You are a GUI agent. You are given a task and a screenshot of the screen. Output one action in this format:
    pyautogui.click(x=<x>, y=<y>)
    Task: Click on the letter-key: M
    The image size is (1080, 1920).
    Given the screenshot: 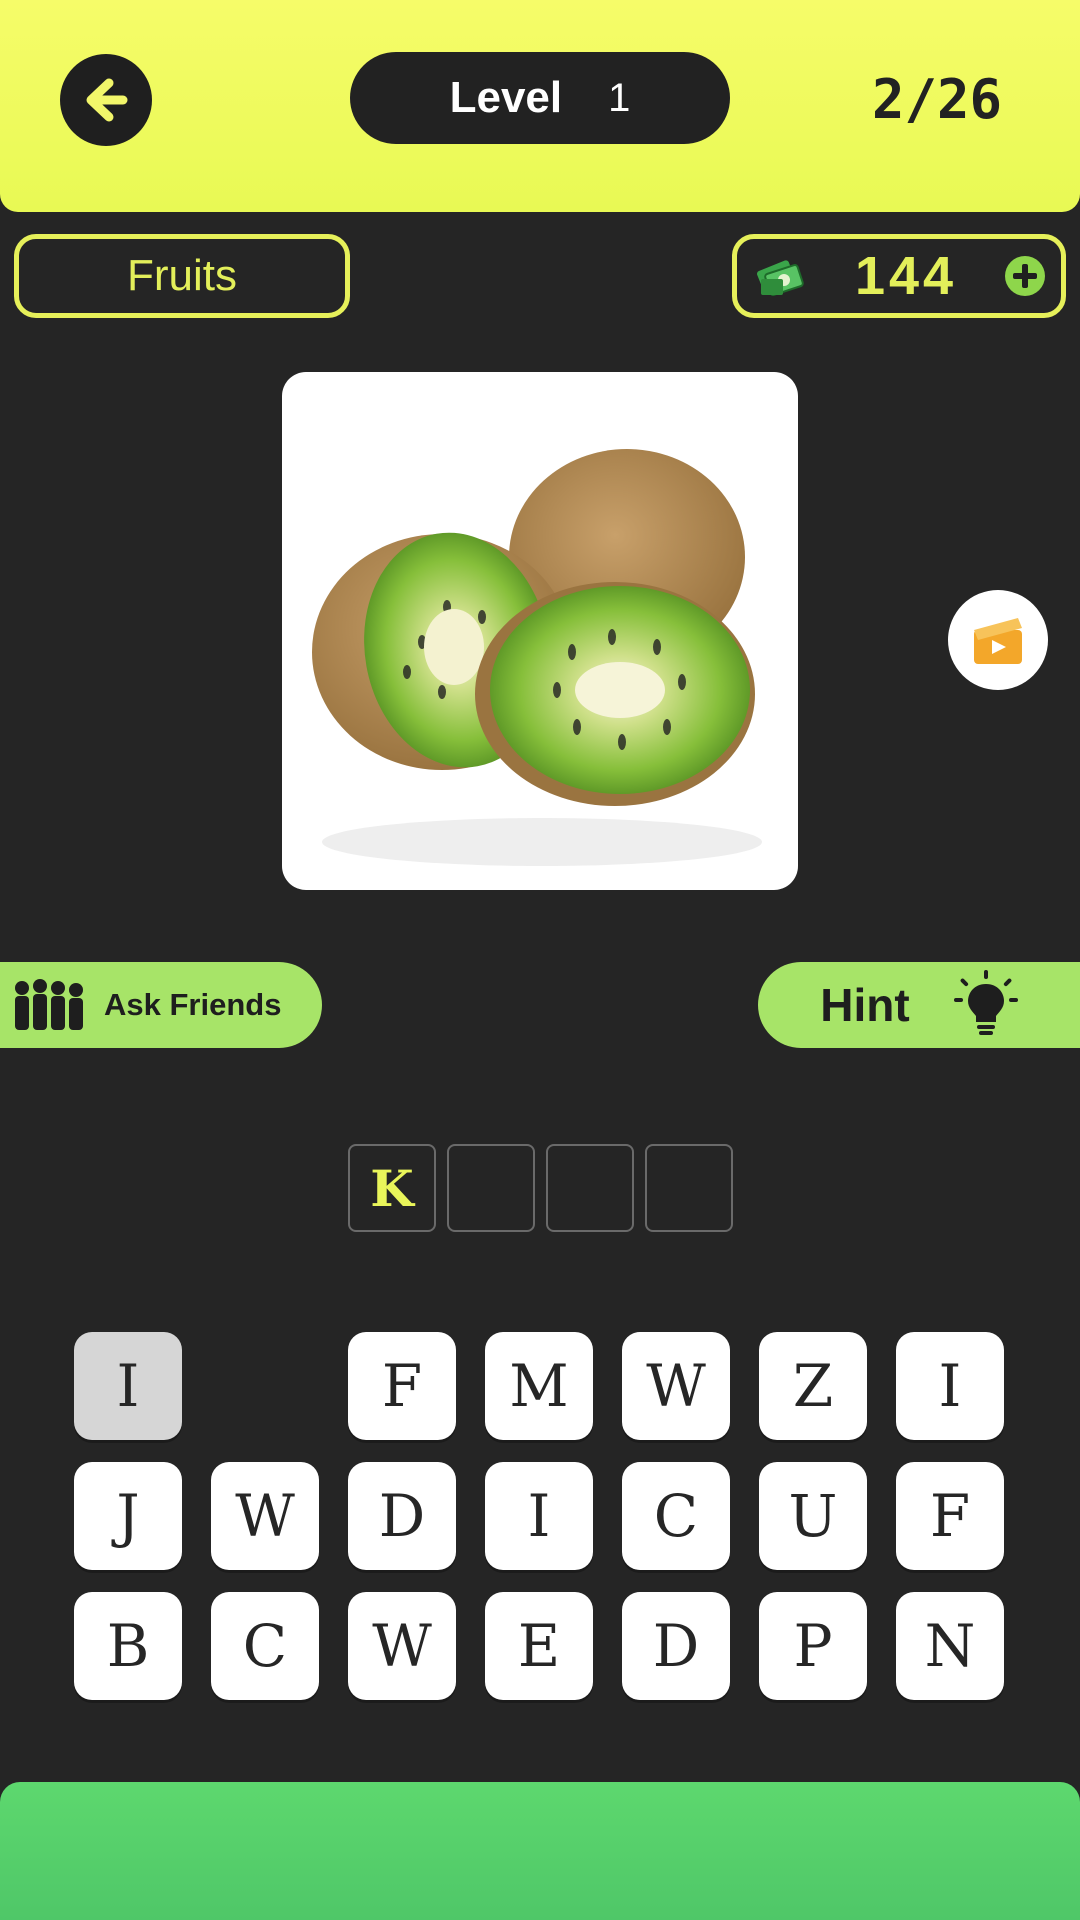 What is the action you would take?
    pyautogui.click(x=539, y=1386)
    